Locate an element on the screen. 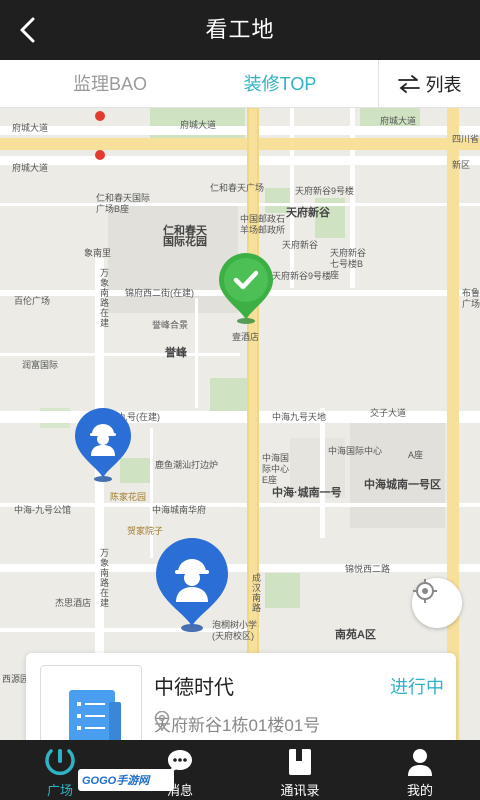 The image size is (480, 800). map-label: 誉峰合景 is located at coordinates (170, 325).